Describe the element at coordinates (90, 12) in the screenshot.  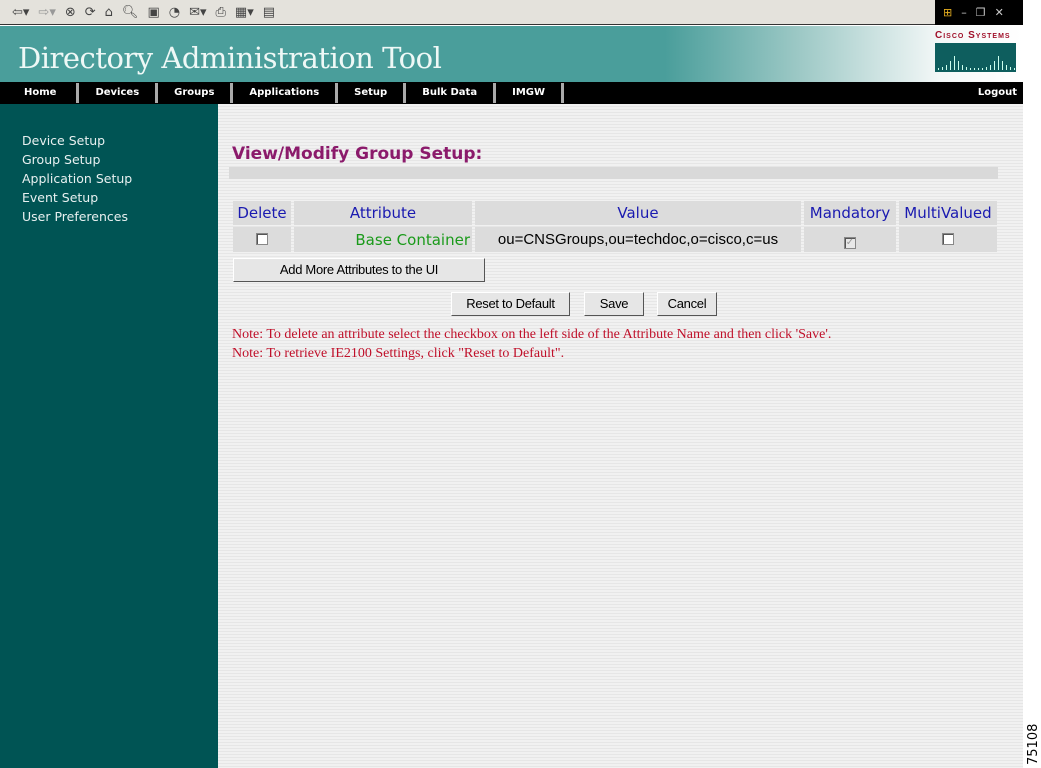
I see `refresh-icon: ⟳` at that location.